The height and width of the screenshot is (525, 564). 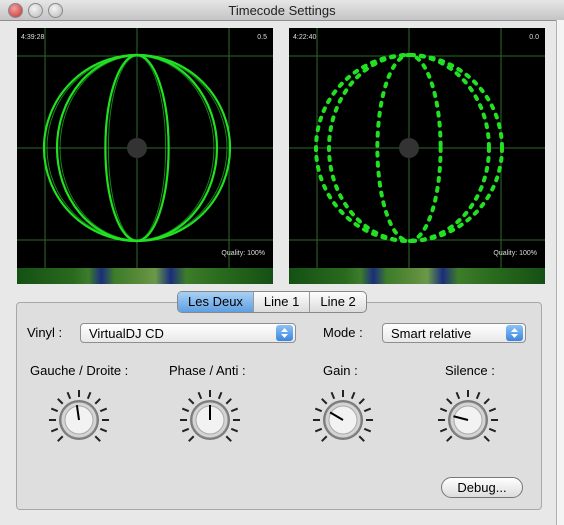 What do you see at coordinates (79, 418) in the screenshot?
I see `gauche-droite-knob` at bounding box center [79, 418].